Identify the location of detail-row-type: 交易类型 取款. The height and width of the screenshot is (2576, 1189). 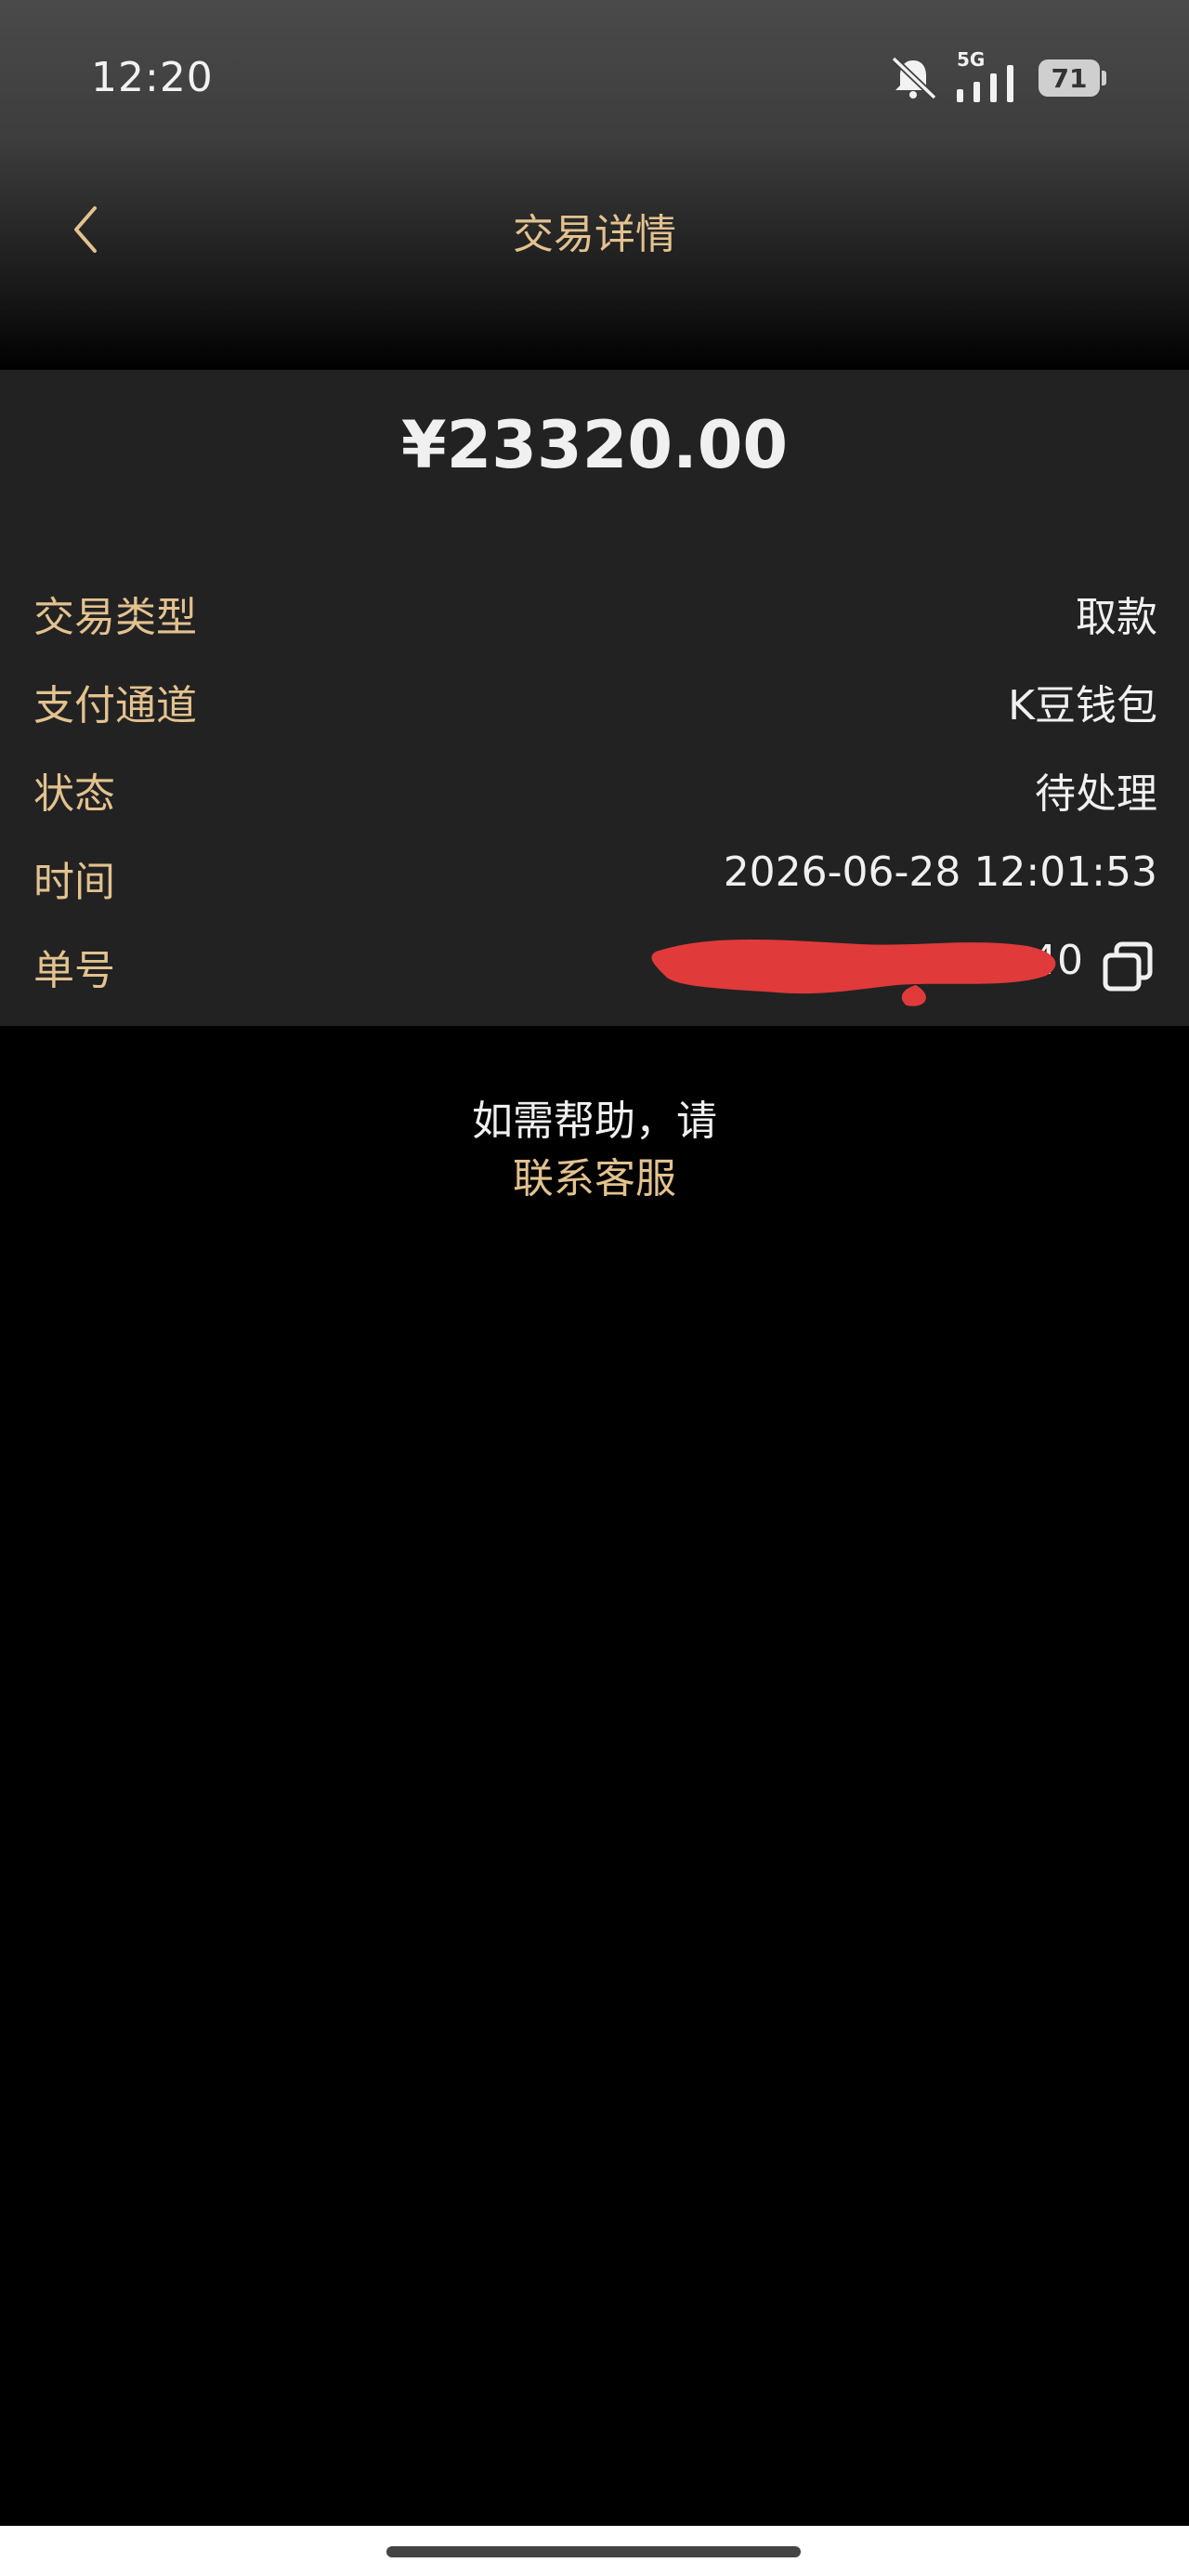
(595, 608).